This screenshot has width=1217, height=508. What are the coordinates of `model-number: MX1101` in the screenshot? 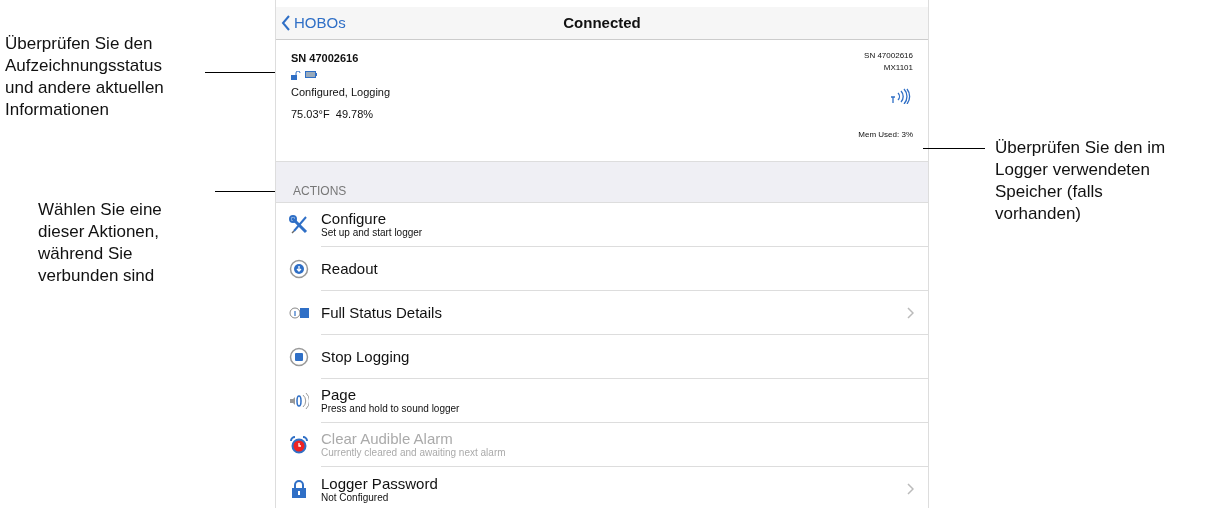 It's located at (898, 68).